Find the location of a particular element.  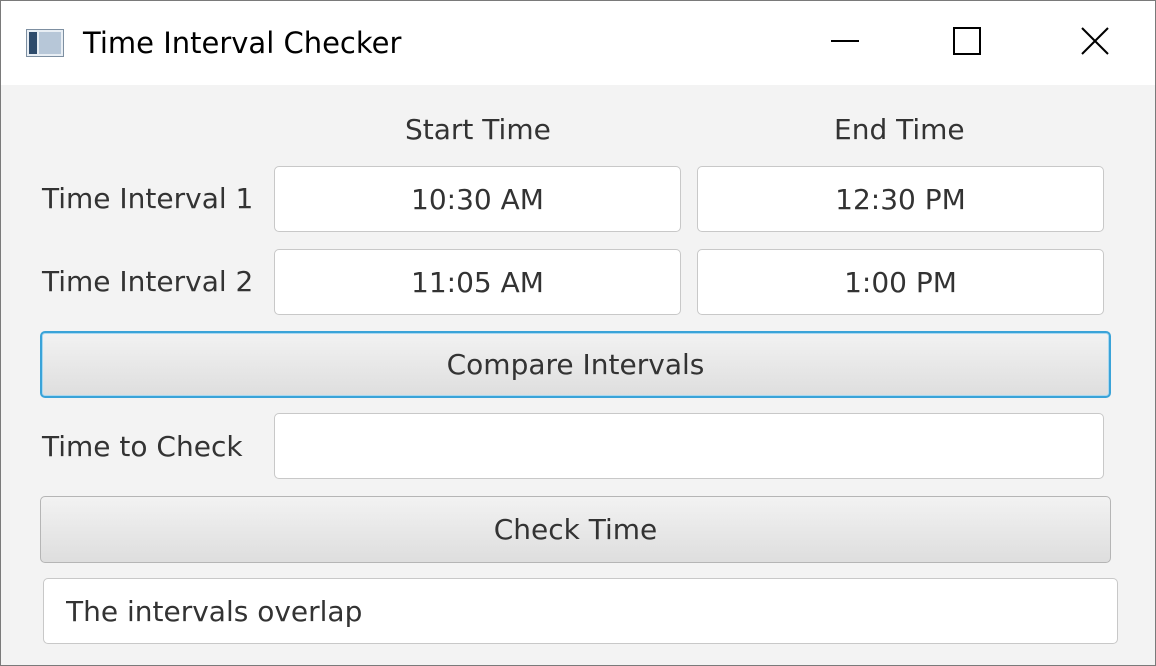

interval-2-end-field is located at coordinates (900, 282).